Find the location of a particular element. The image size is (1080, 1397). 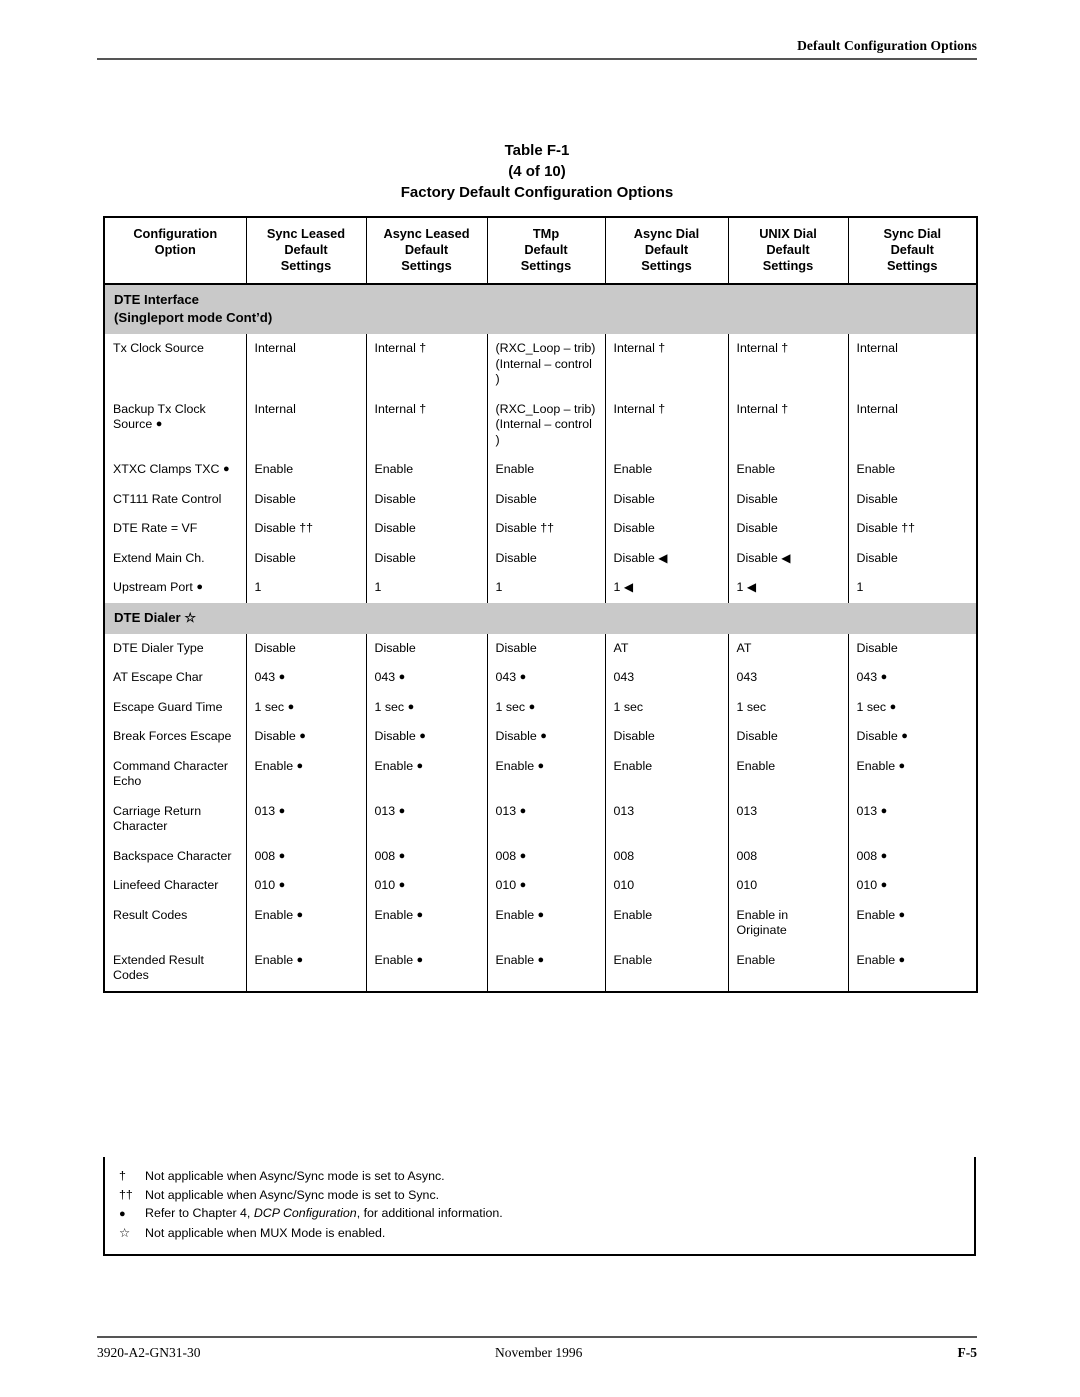

footnote-text: Not applicable when MUX Mode is enabled. is located at coordinates (265, 1232).